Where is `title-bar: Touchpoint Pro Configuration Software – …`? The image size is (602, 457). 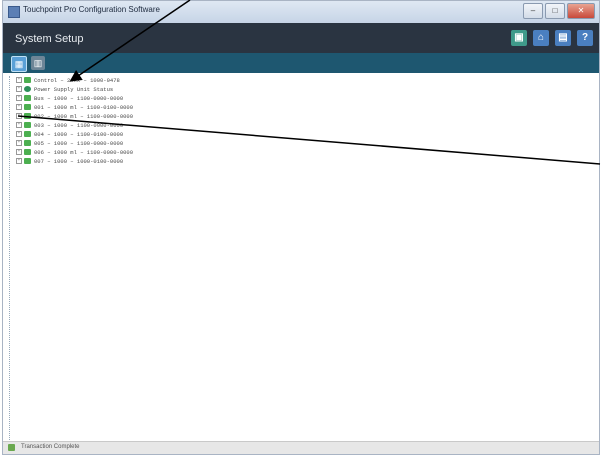 title-bar: Touchpoint Pro Configuration Software – … is located at coordinates (301, 12).